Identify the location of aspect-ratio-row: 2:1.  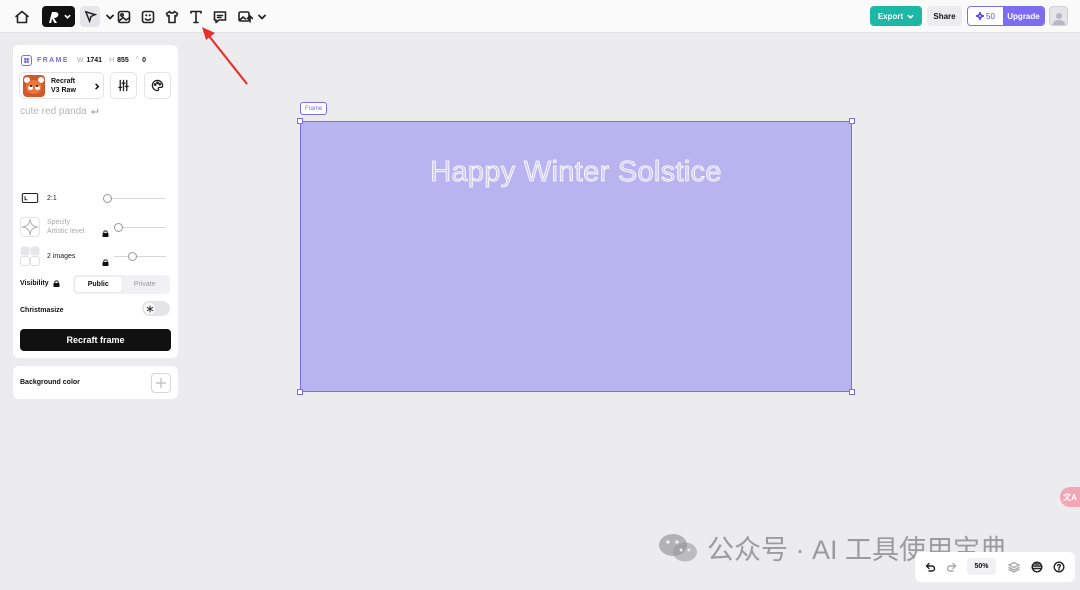
(38, 198).